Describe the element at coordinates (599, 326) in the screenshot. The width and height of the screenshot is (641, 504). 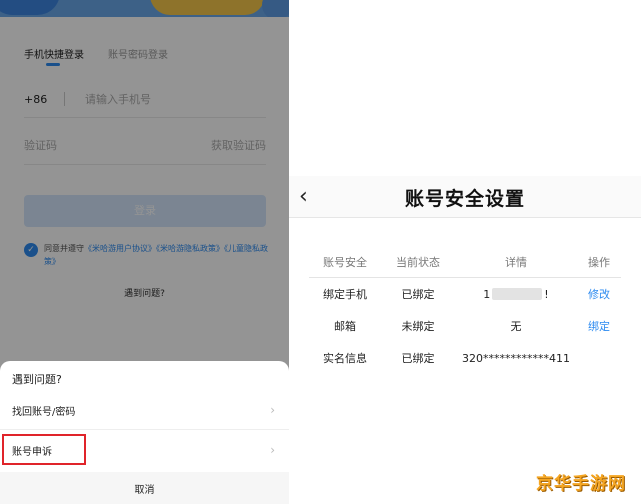
I see `bind-email-link: 绑定` at that location.